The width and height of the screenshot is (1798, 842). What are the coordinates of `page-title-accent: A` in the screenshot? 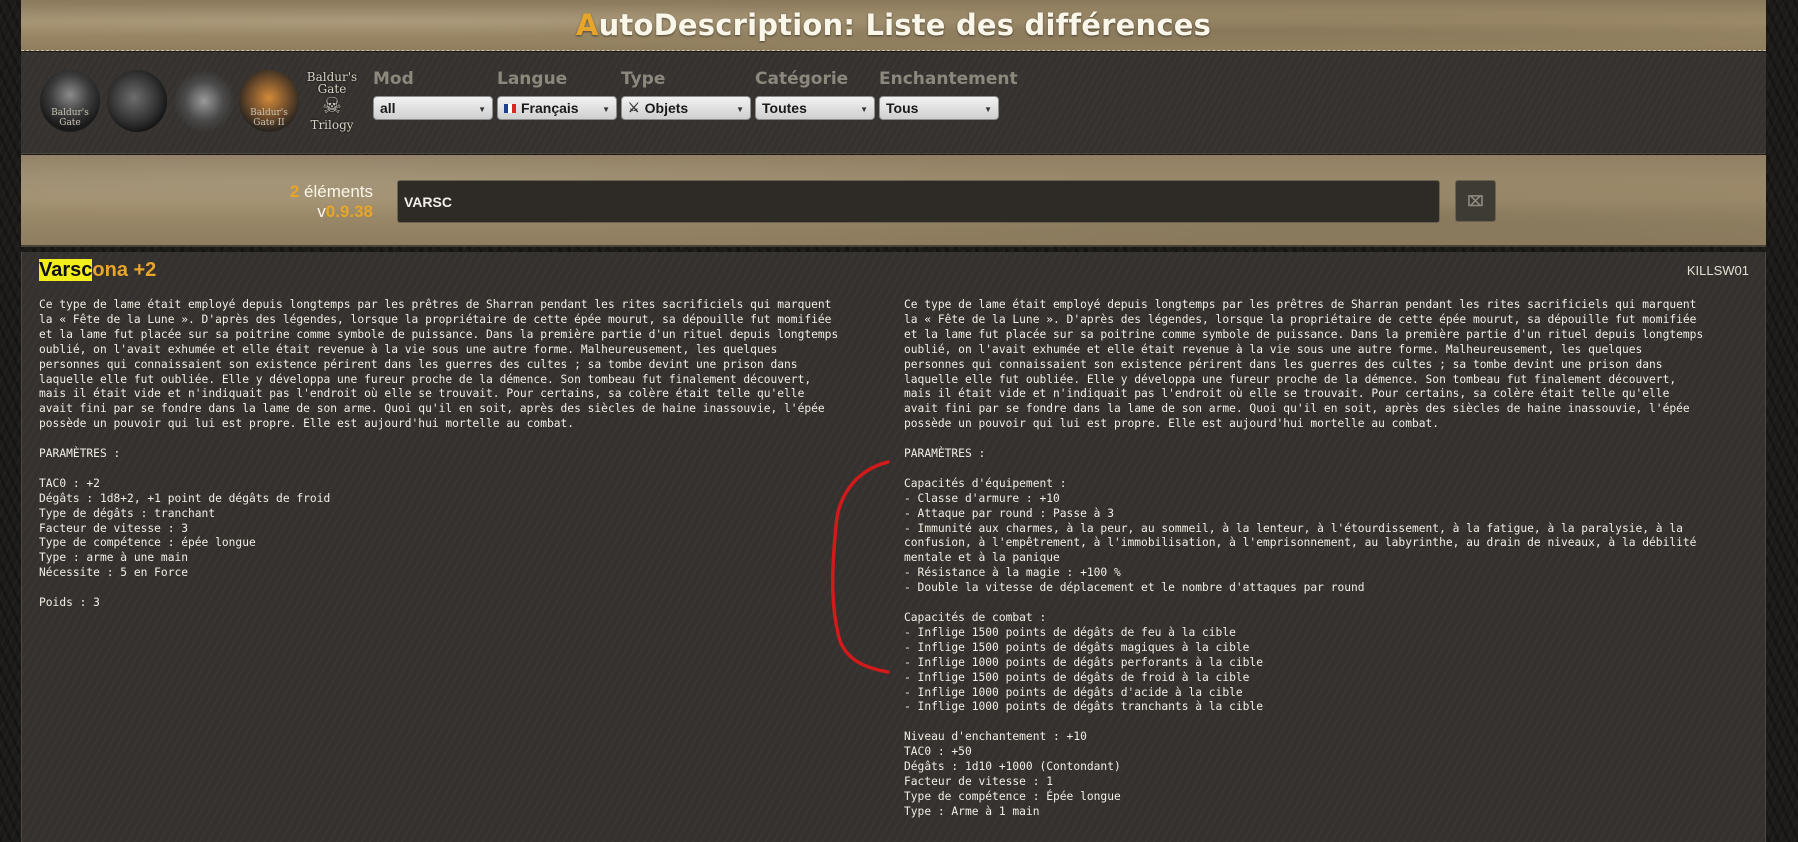 It's located at (587, 25).